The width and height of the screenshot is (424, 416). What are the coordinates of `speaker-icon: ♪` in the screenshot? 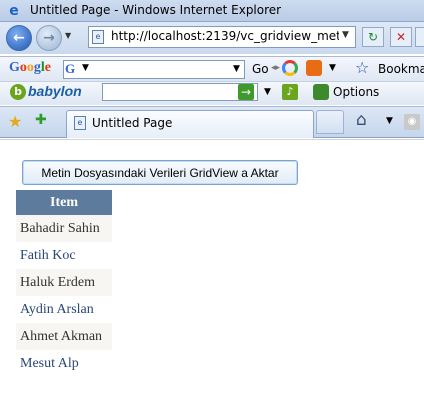 It's located at (290, 92).